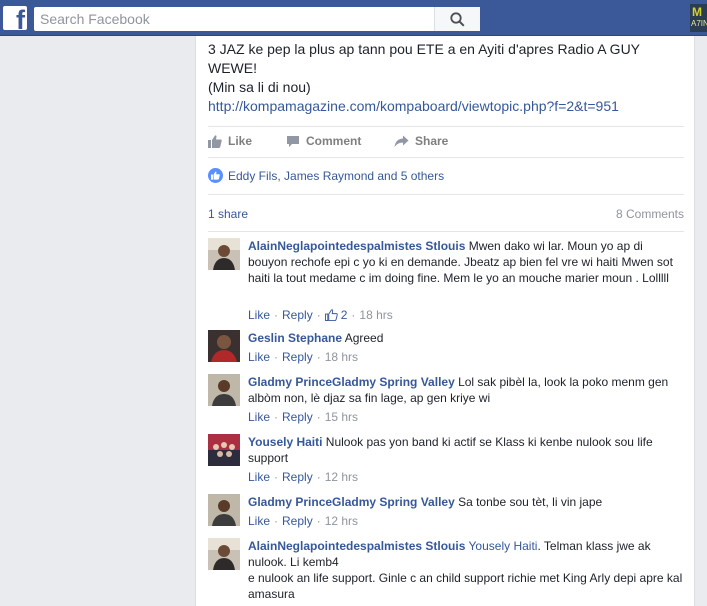  What do you see at coordinates (240, 141) in the screenshot?
I see `like-label: Like` at bounding box center [240, 141].